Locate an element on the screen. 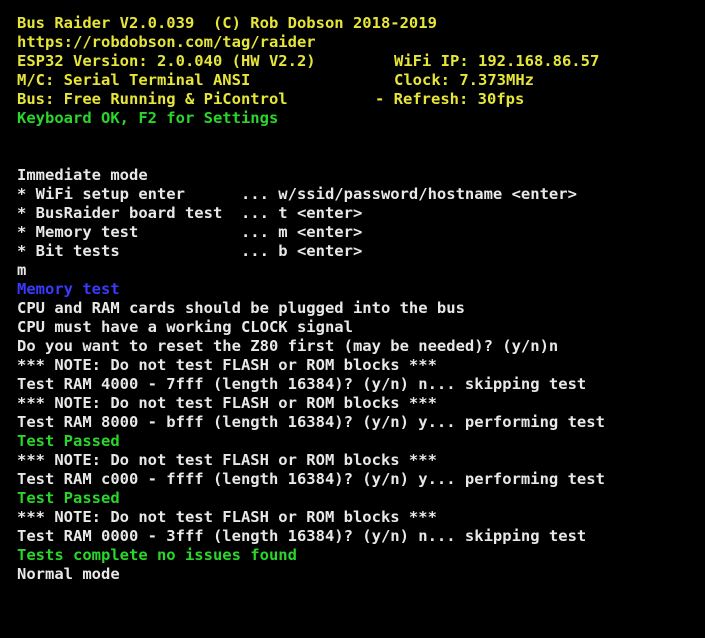  menu-item-bit-tests: * Bit tests ... b <enter> is located at coordinates (190, 251).